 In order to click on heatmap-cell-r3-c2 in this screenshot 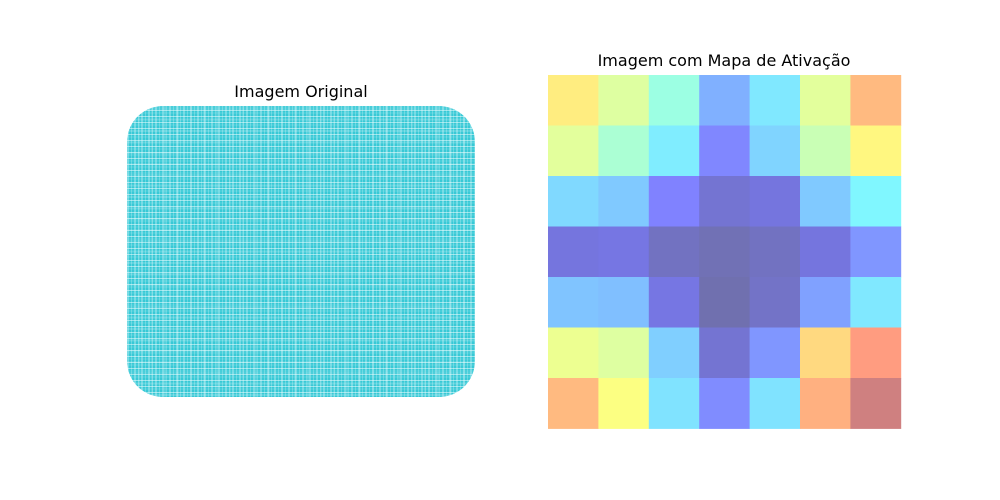, I will do `click(674, 252)`.